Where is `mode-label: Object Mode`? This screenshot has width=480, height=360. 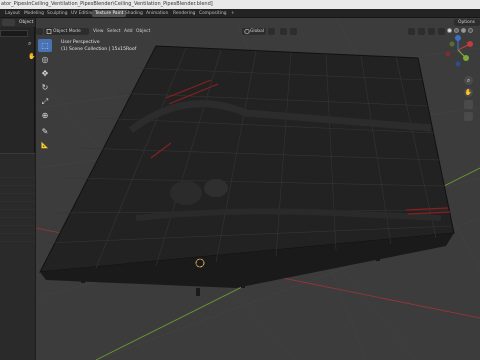 mode-label: Object Mode is located at coordinates (67, 31).